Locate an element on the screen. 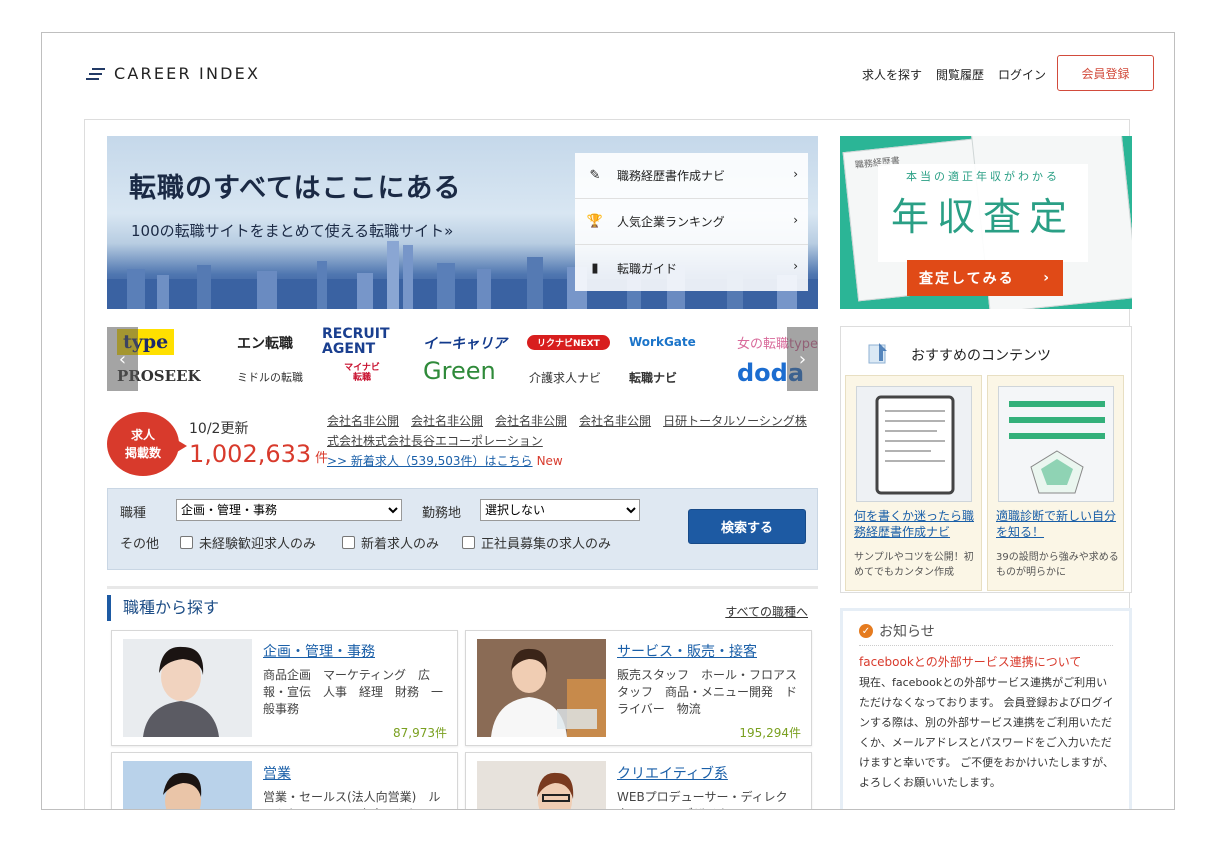 The image size is (1216, 844). salary-title-box: 本当の適正年収がわかる 年収査定 is located at coordinates (983, 213).